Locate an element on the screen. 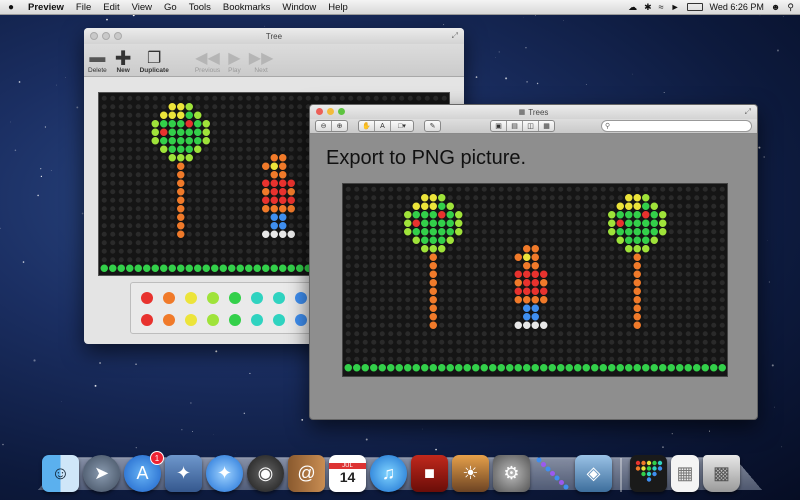  mail-stamp-icon: ✦ is located at coordinates (183, 473).